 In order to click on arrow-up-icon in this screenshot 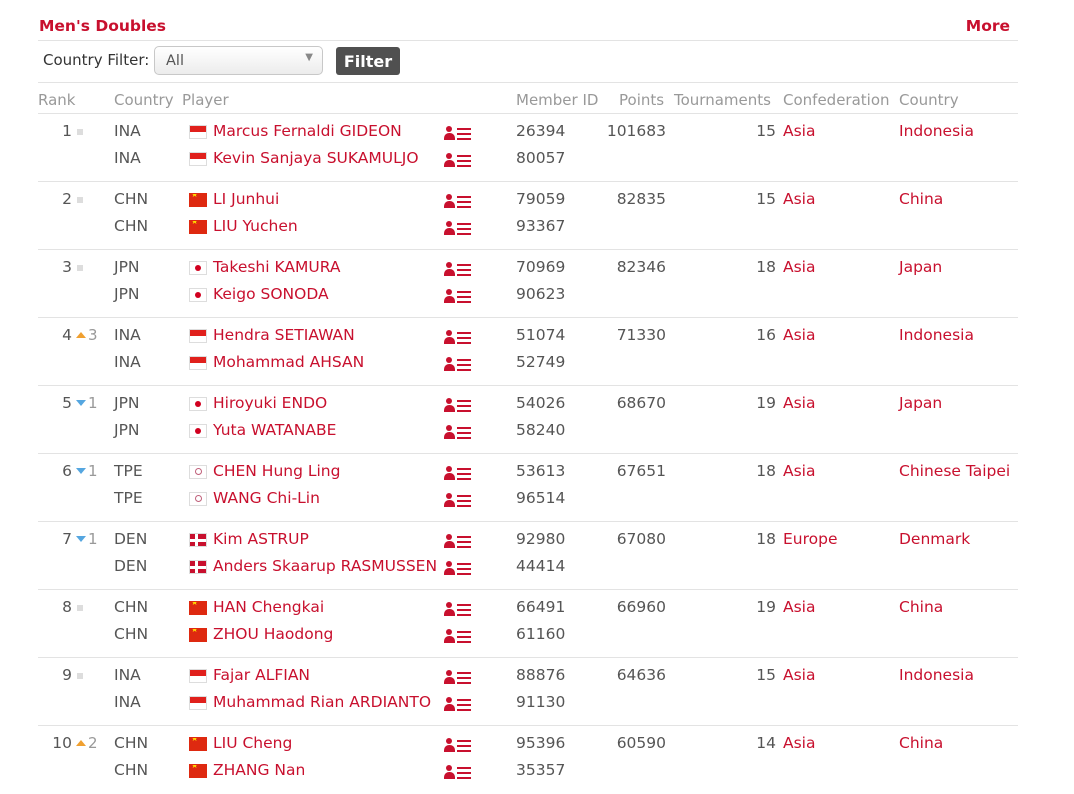, I will do `click(81, 743)`.